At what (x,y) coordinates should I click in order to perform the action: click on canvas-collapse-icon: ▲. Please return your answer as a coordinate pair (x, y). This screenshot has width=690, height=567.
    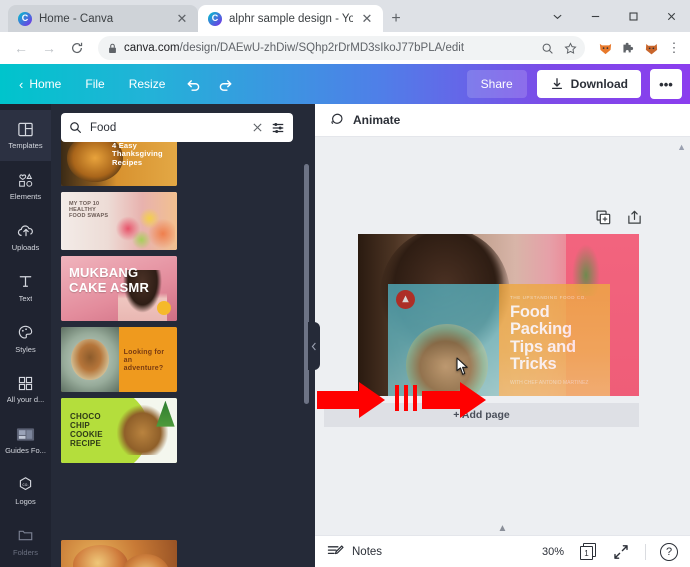
    Looking at the image, I should click on (503, 528).